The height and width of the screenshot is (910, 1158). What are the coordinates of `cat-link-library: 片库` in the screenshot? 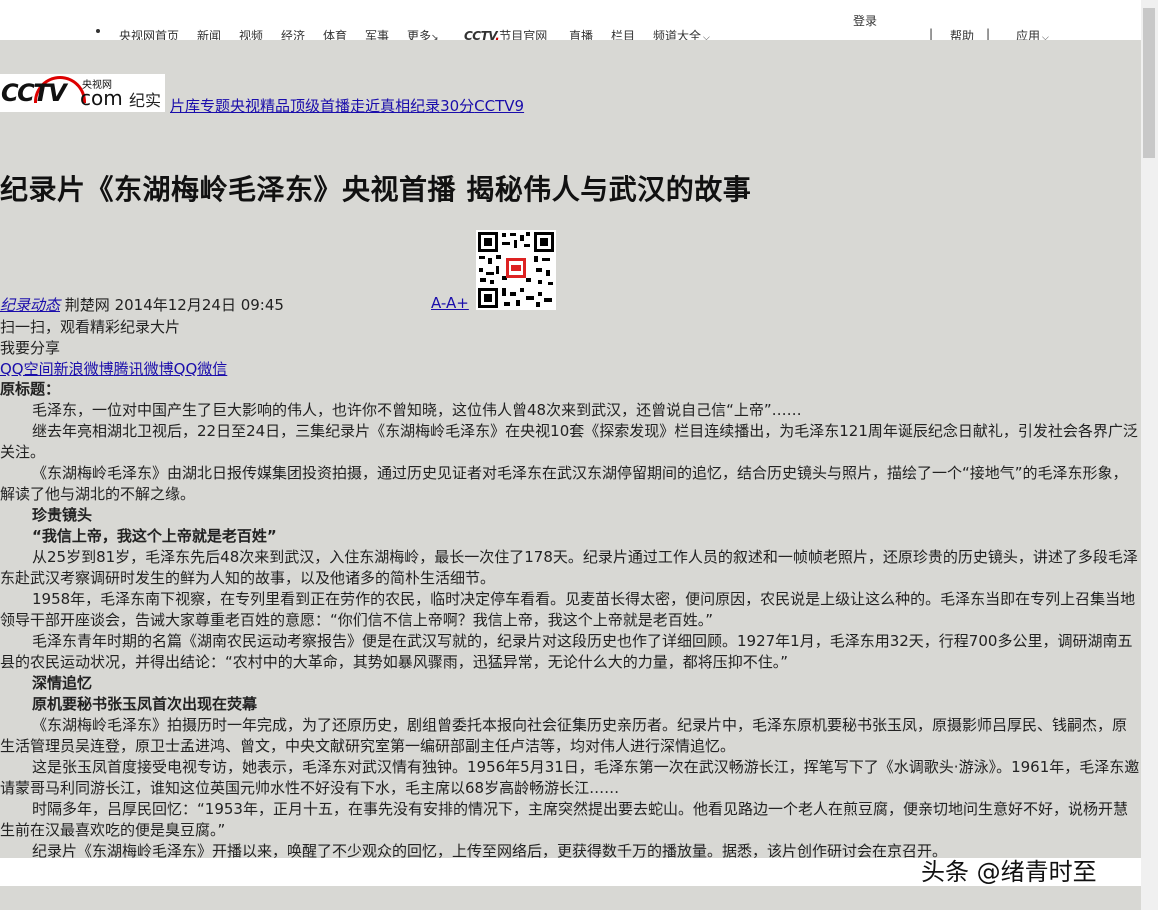 It's located at (185, 106).